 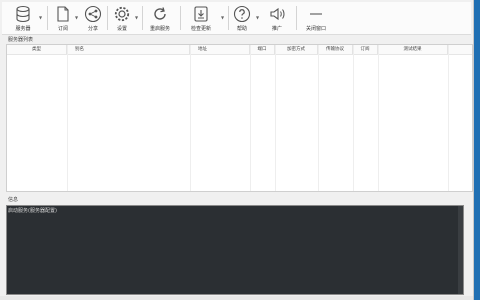 I want to click on log-scrollbar, so click(x=460, y=250).